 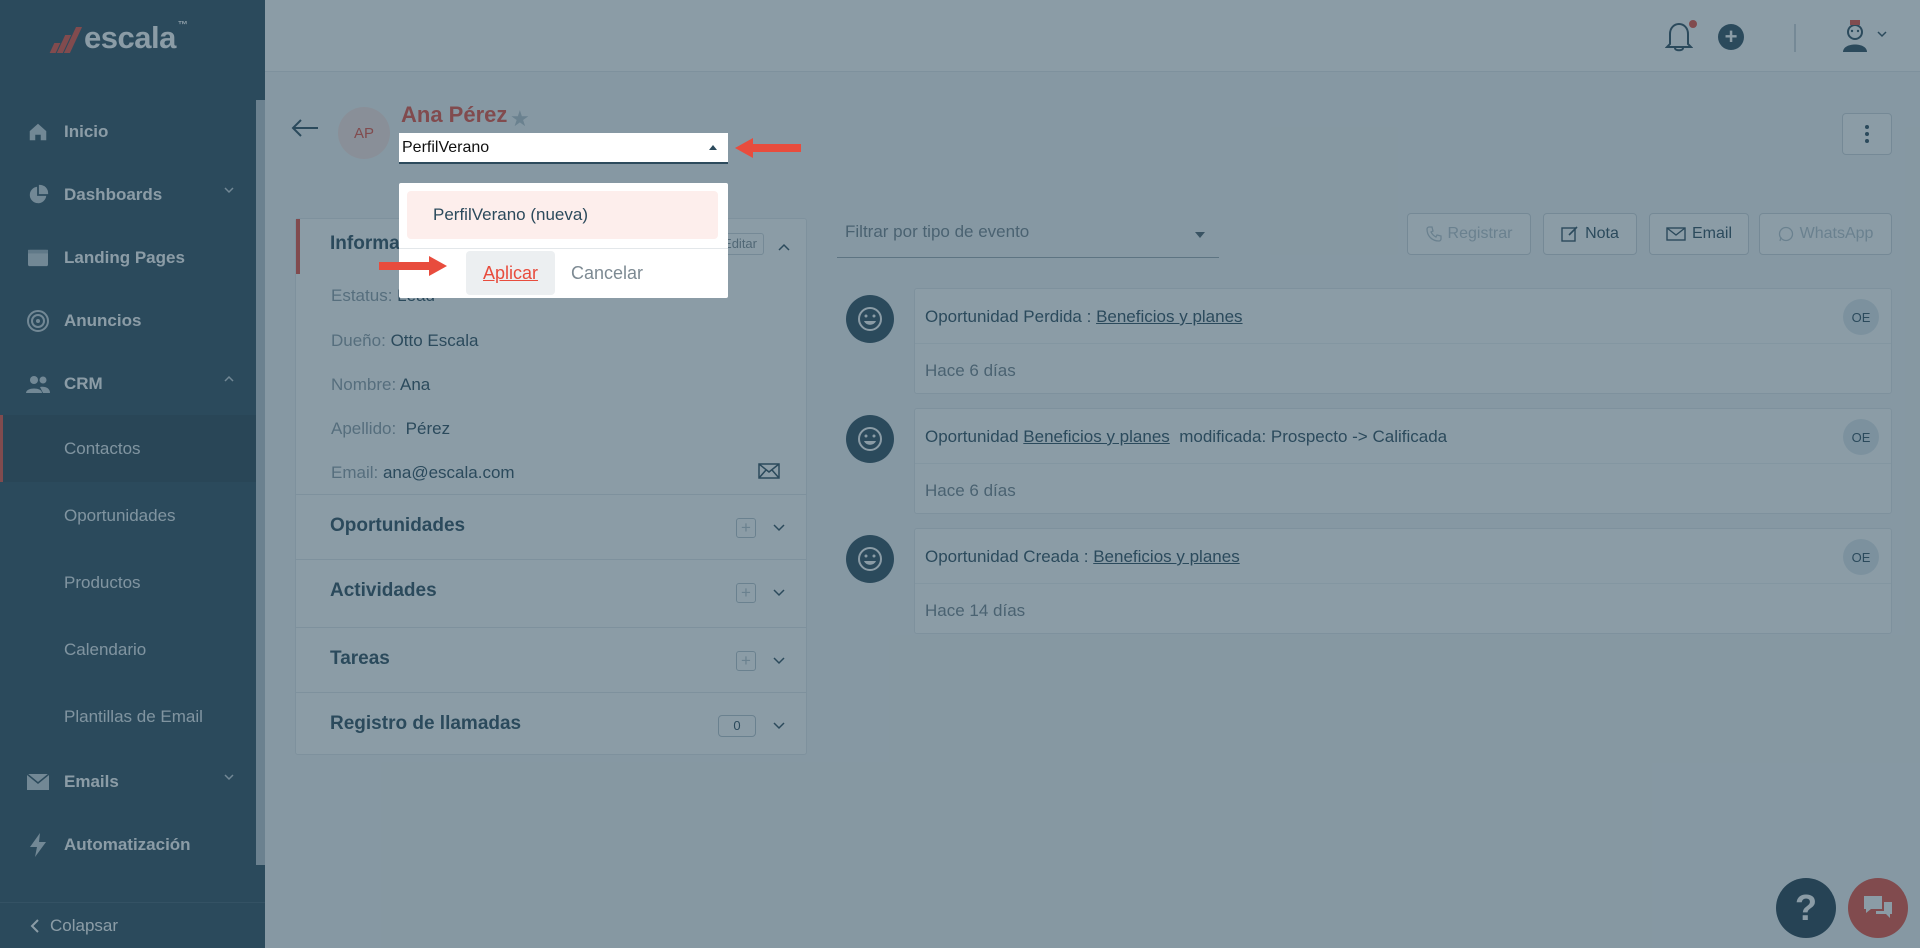 I want to click on sidebar-item-dashboards: Dashboards, so click(x=128, y=194).